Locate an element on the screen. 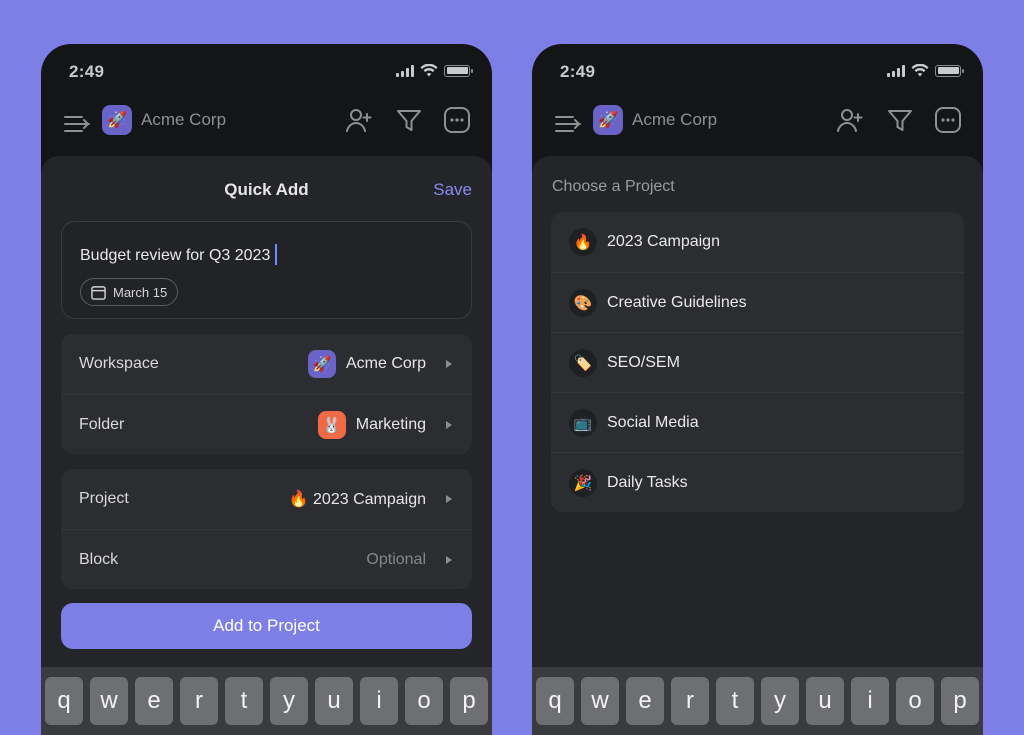 The image size is (1024, 735). project-name: SEO/SEM is located at coordinates (643, 362).